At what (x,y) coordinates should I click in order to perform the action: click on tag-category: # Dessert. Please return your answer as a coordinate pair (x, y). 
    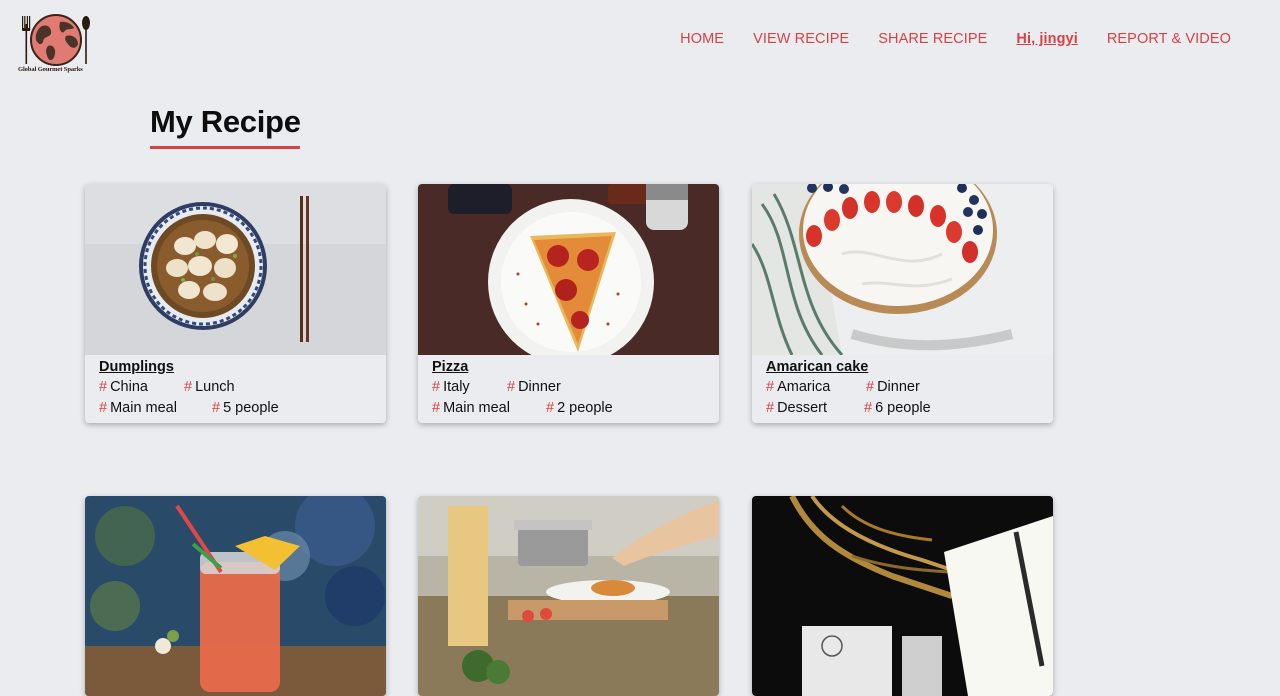
    Looking at the image, I should click on (797, 408).